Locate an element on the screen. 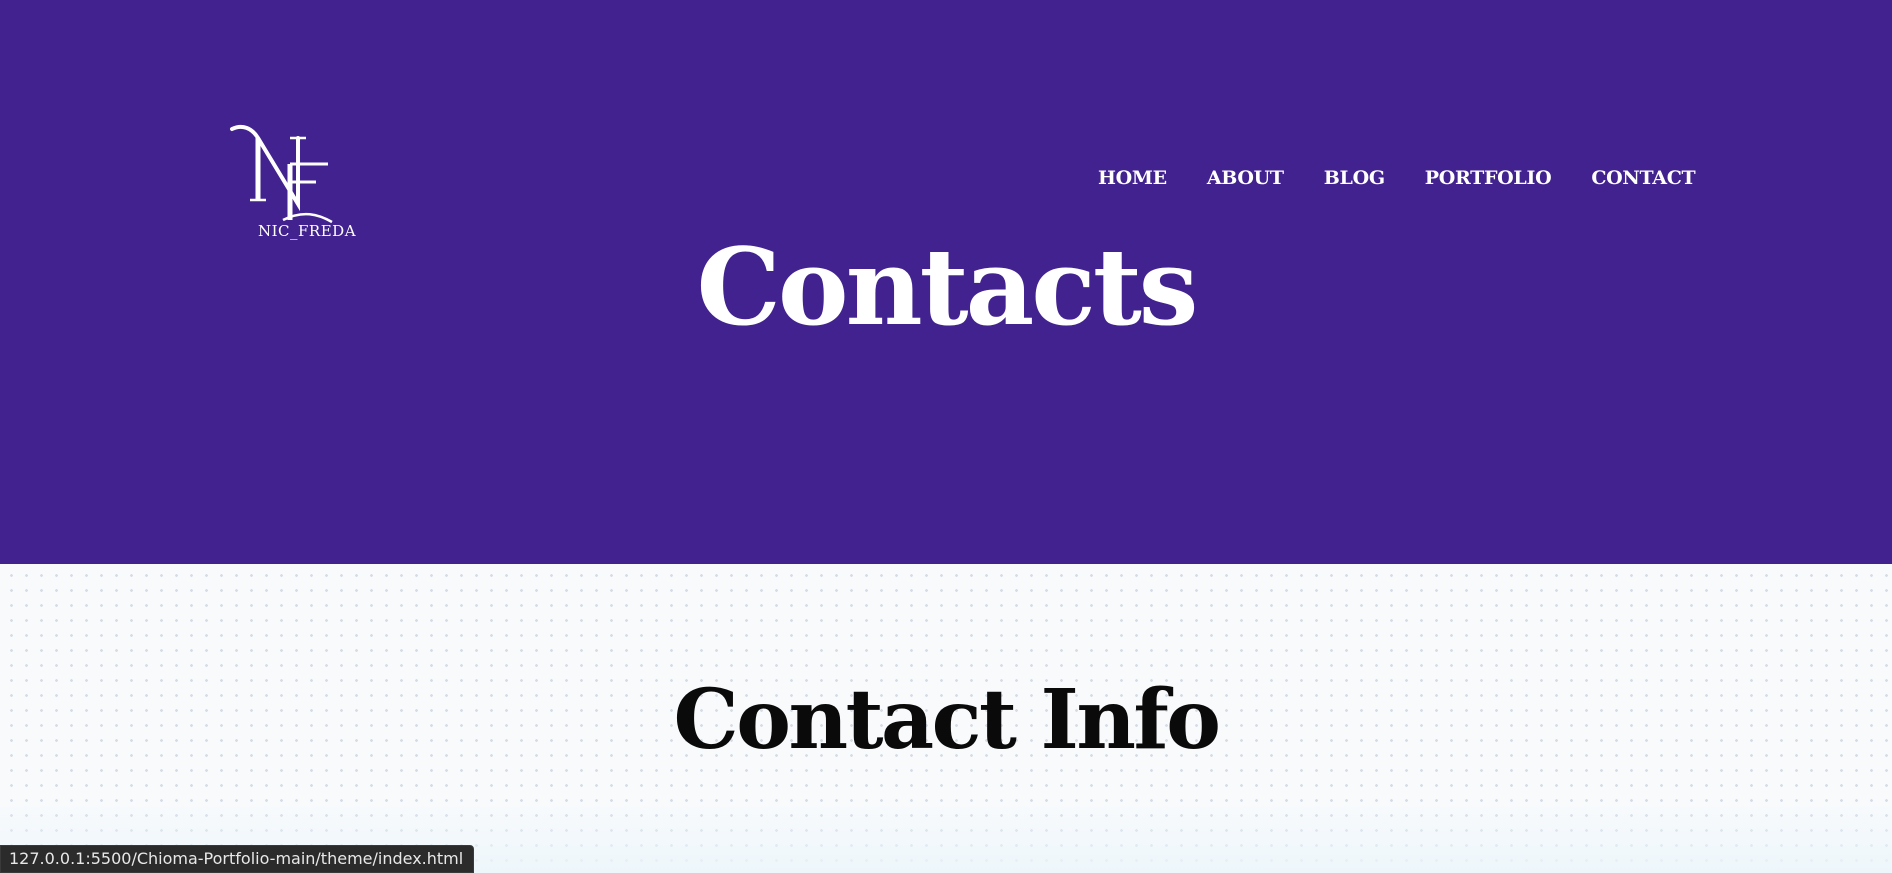 Image resolution: width=1892 pixels, height=873 pixels. section-title: Contact Info is located at coordinates (947, 720).